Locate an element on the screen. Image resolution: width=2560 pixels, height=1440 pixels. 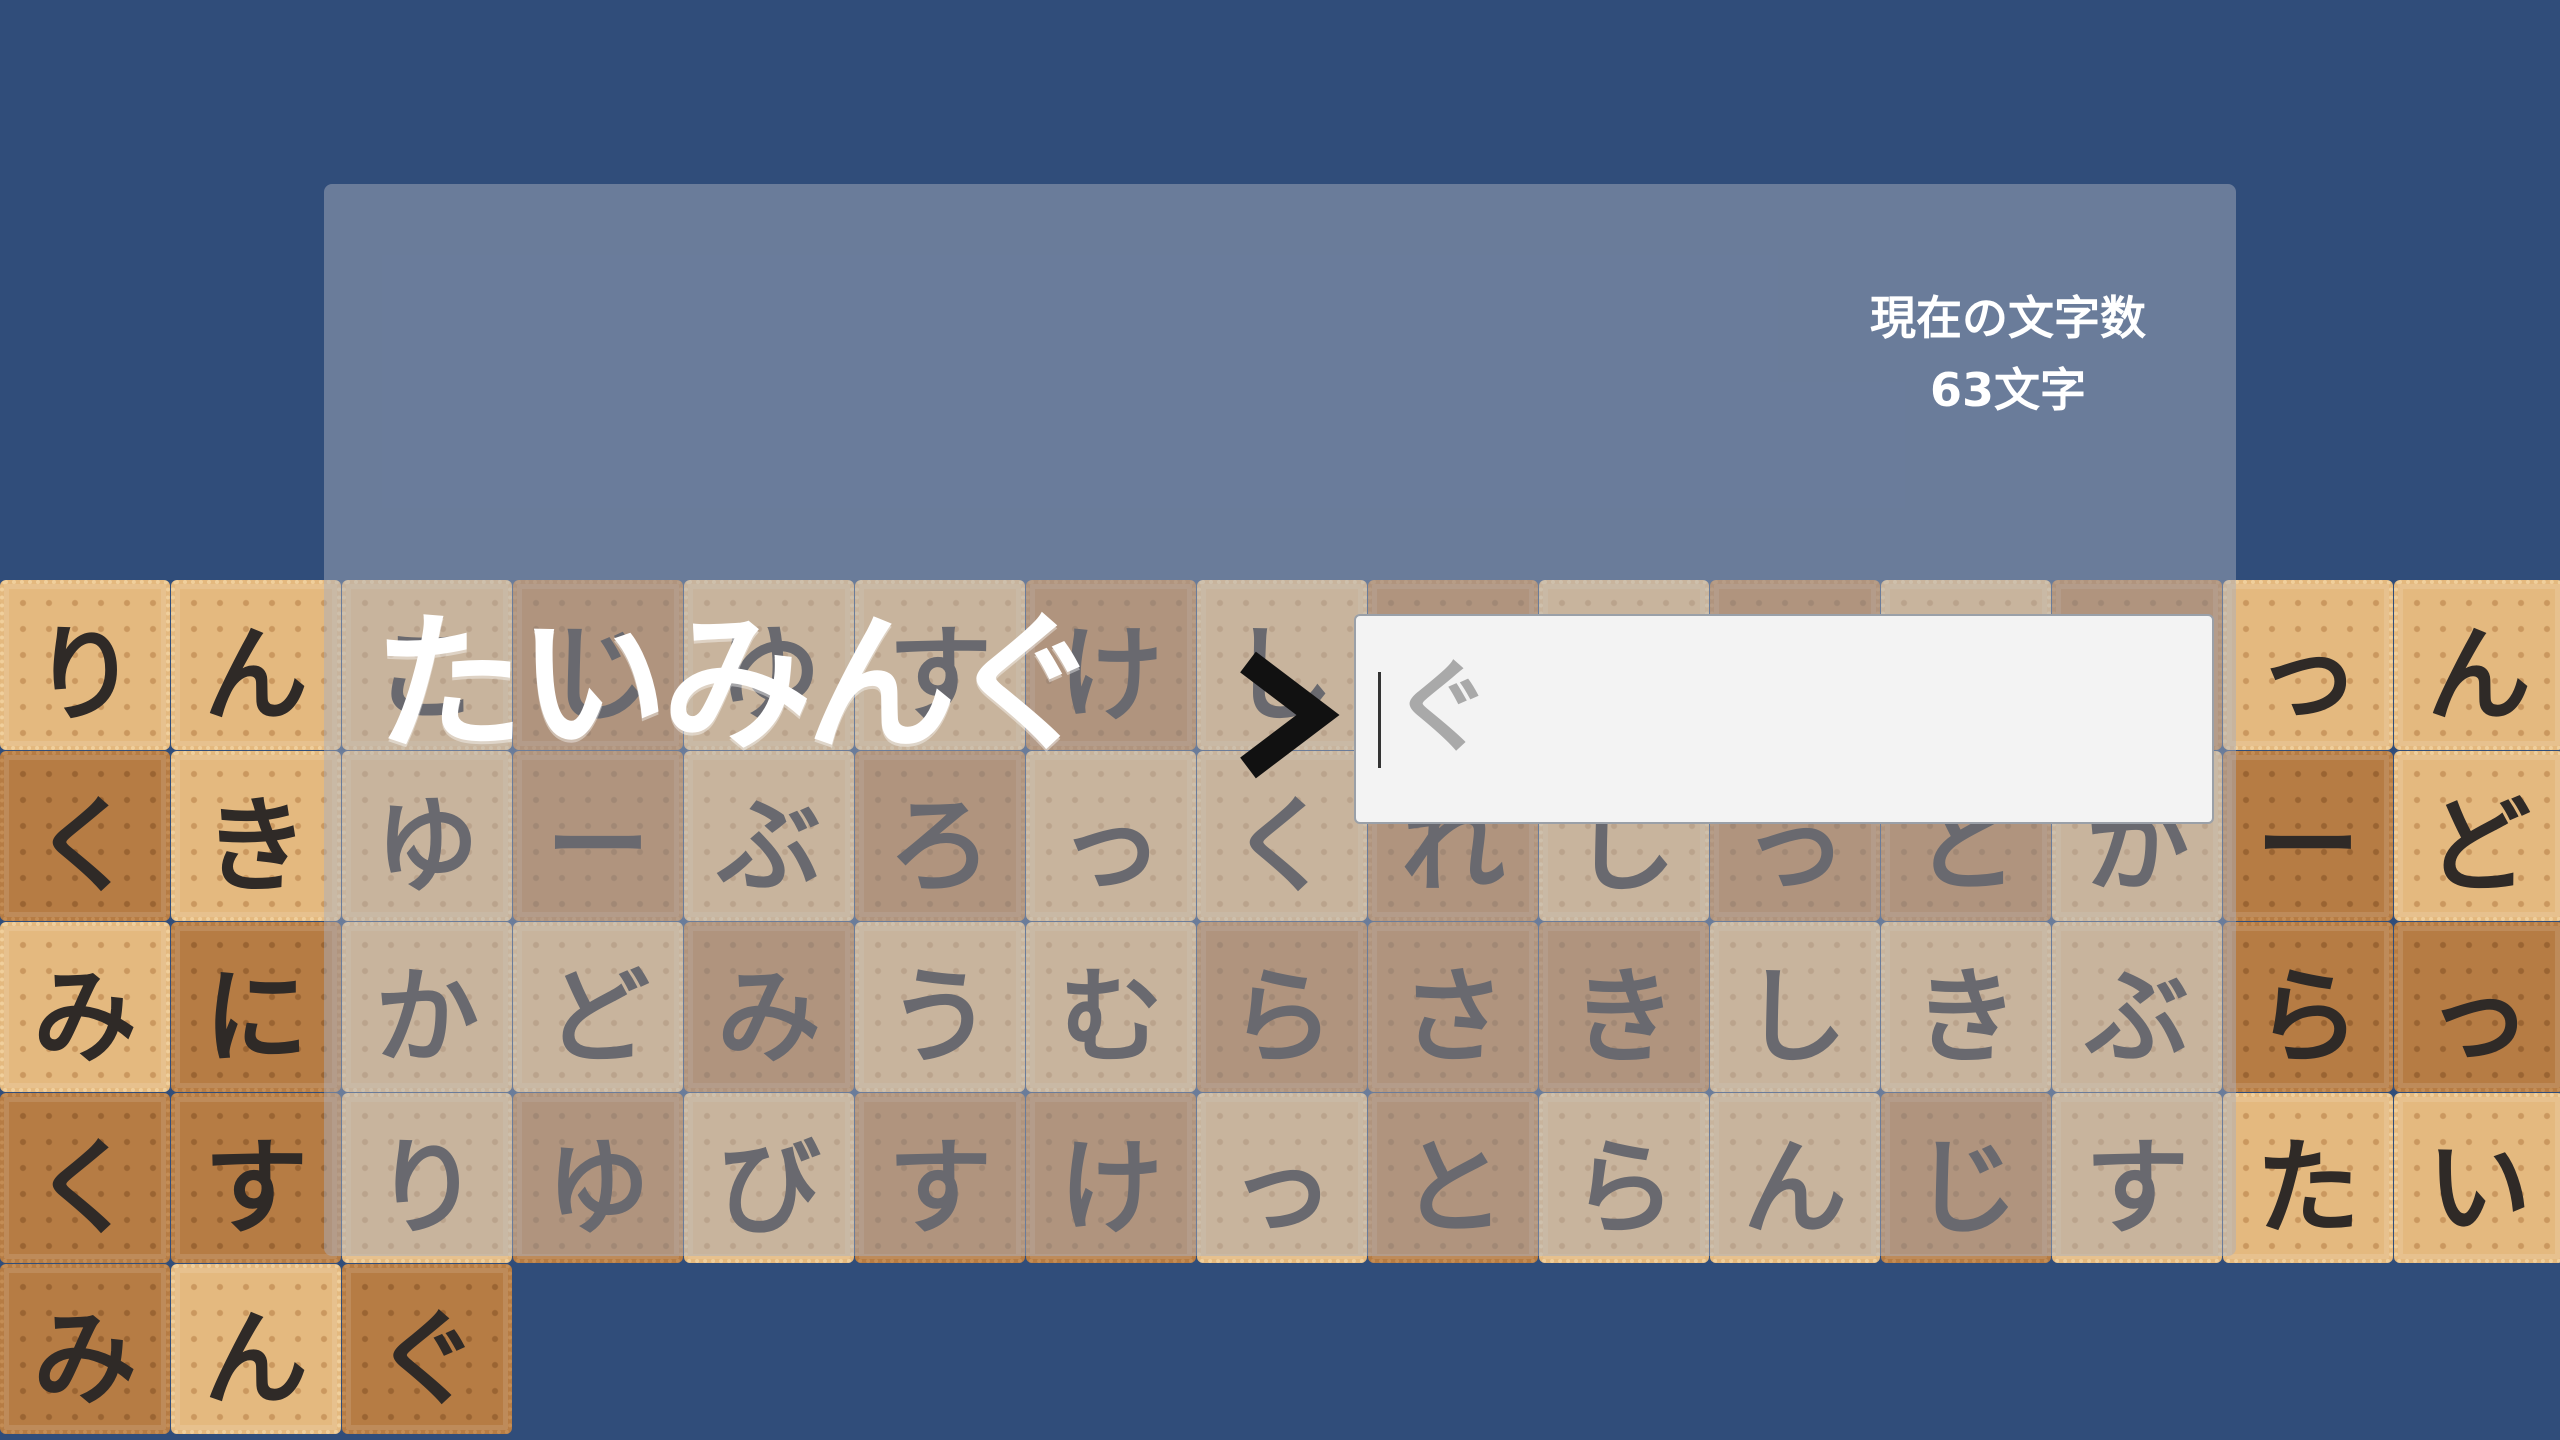
tile-1-13: ー is located at coordinates (2308, 836).